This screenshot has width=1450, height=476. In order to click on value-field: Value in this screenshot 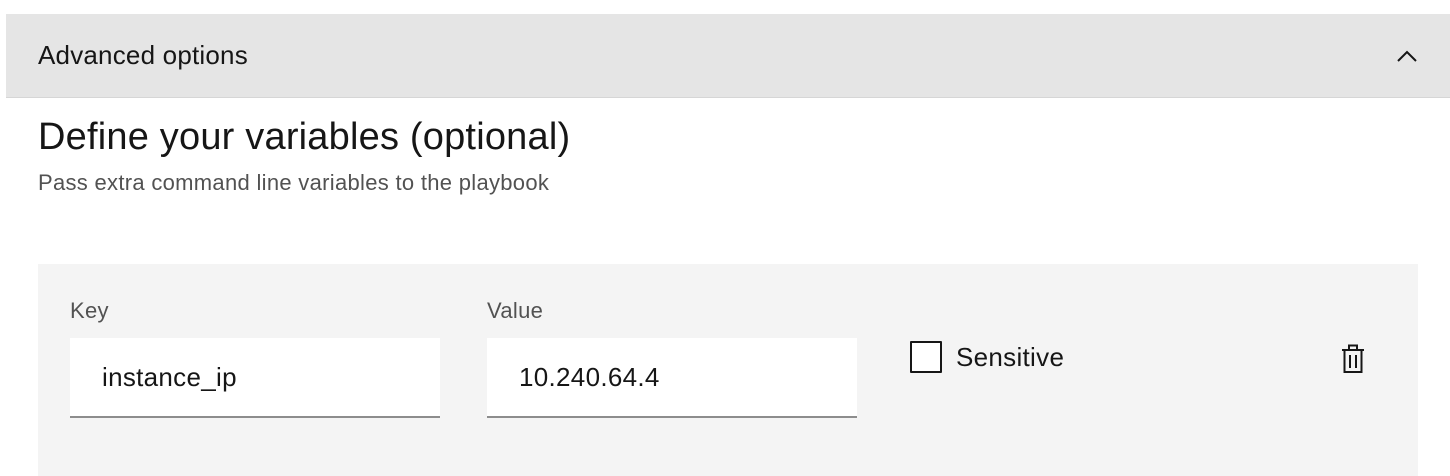, I will do `click(672, 358)`.